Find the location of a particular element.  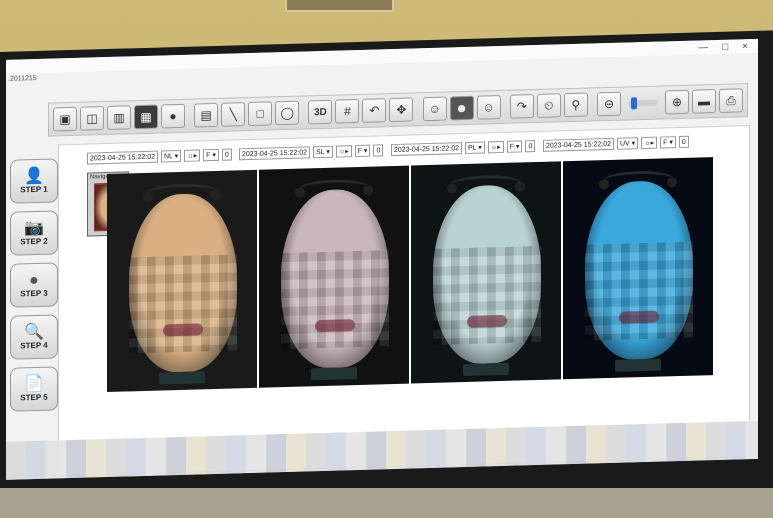

step-4-button: 🔍 STEP 4 is located at coordinates (34, 337).